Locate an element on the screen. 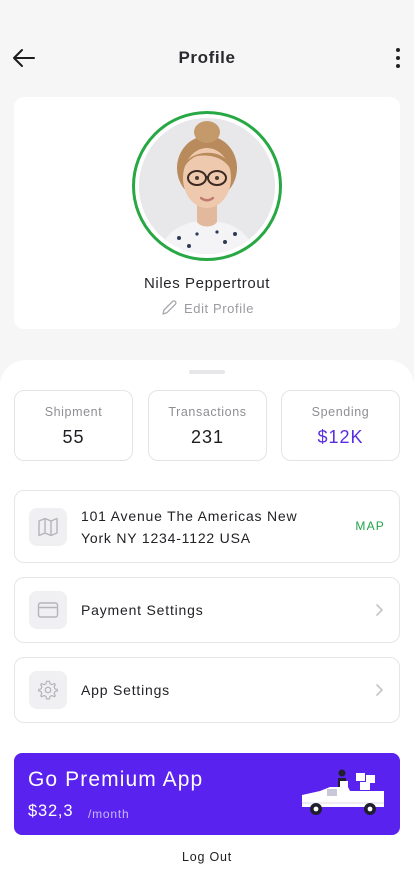 This screenshot has height=896, width=414. edit-profile-link: Edit Profile is located at coordinates (207, 308).